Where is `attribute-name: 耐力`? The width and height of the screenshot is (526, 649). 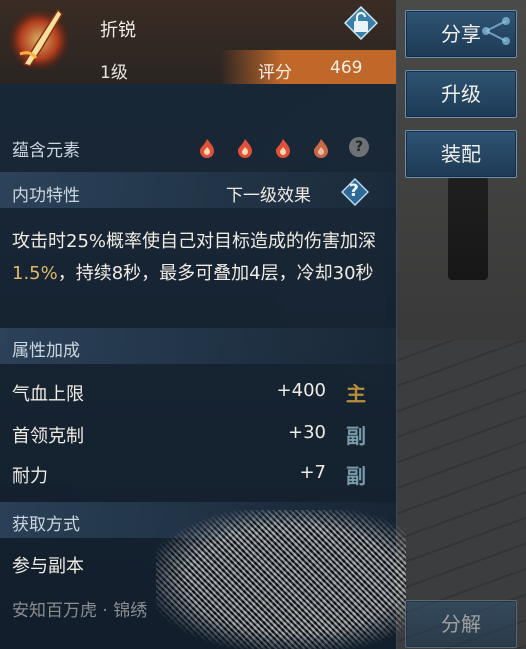
attribute-name: 耐力 is located at coordinates (30, 476).